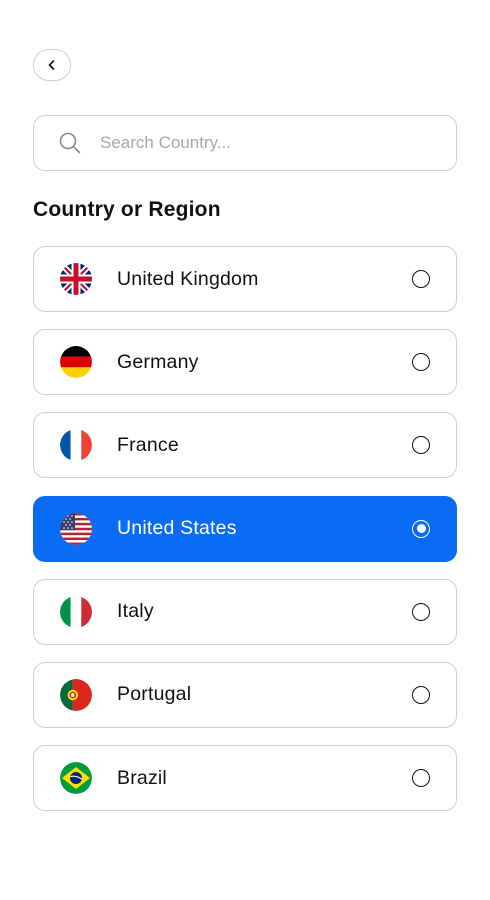  I want to click on country-item-united-kingdom: United Kingdom, so click(245, 279).